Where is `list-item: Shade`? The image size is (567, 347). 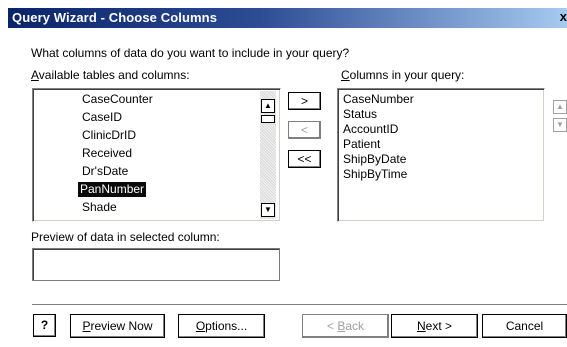
list-item: Shade is located at coordinates (99, 207).